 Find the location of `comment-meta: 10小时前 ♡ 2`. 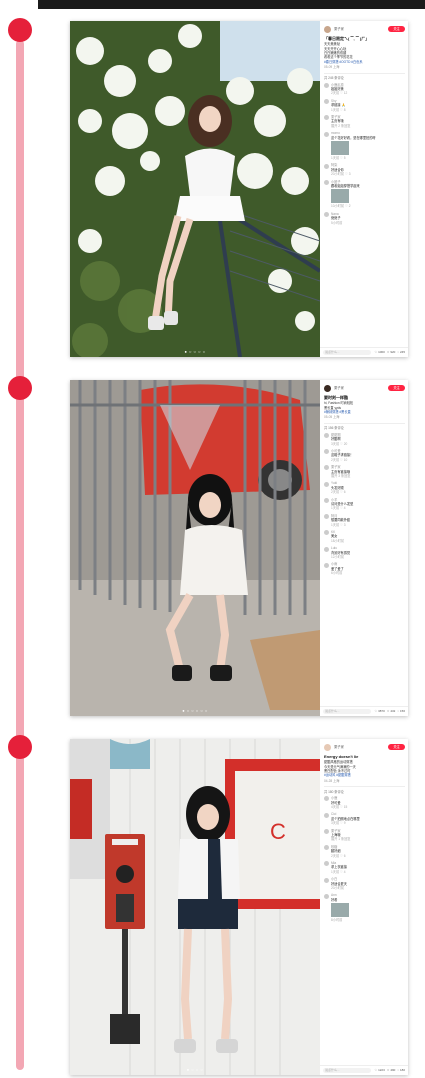

comment-meta: 10小时前 ♡ 2 is located at coordinates (341, 206).